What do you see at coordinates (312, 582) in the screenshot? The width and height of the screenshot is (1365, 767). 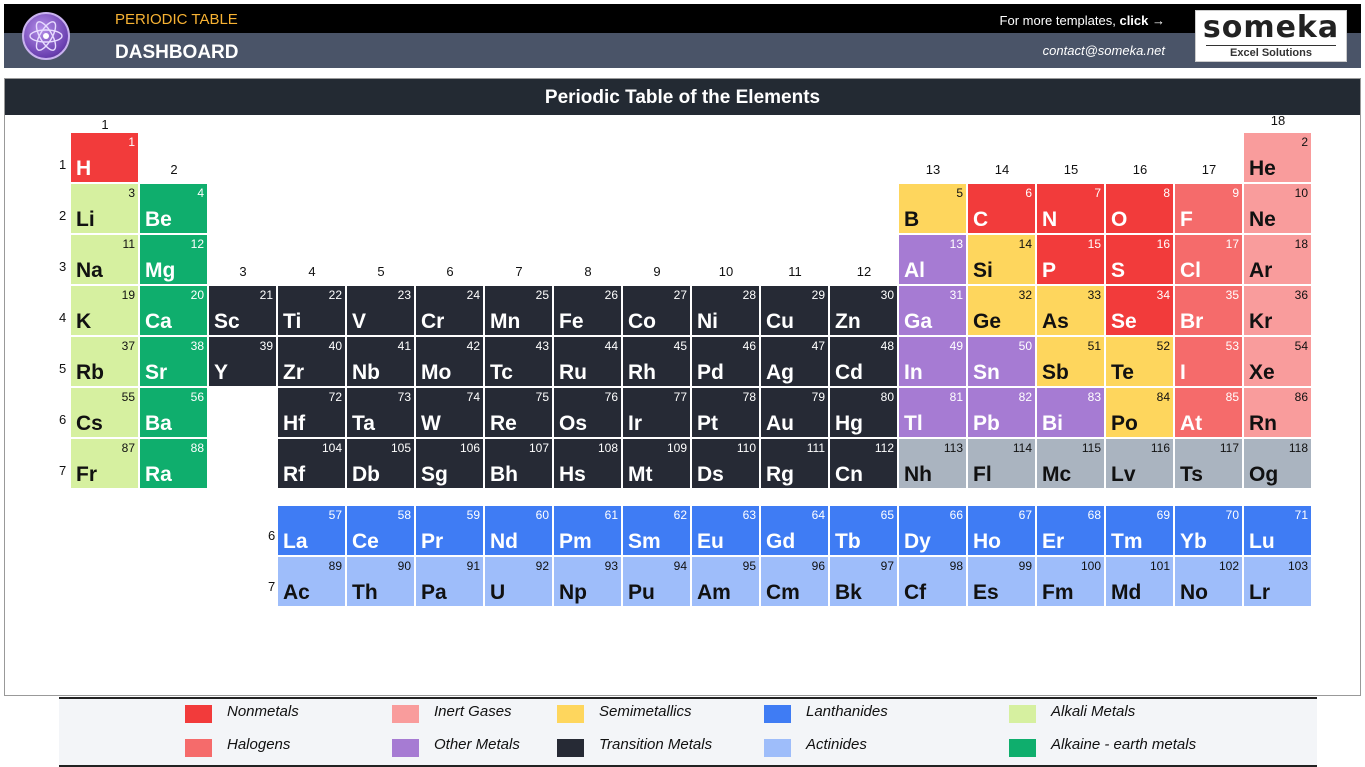 I see `element-cell-ac: 89 Ac` at bounding box center [312, 582].